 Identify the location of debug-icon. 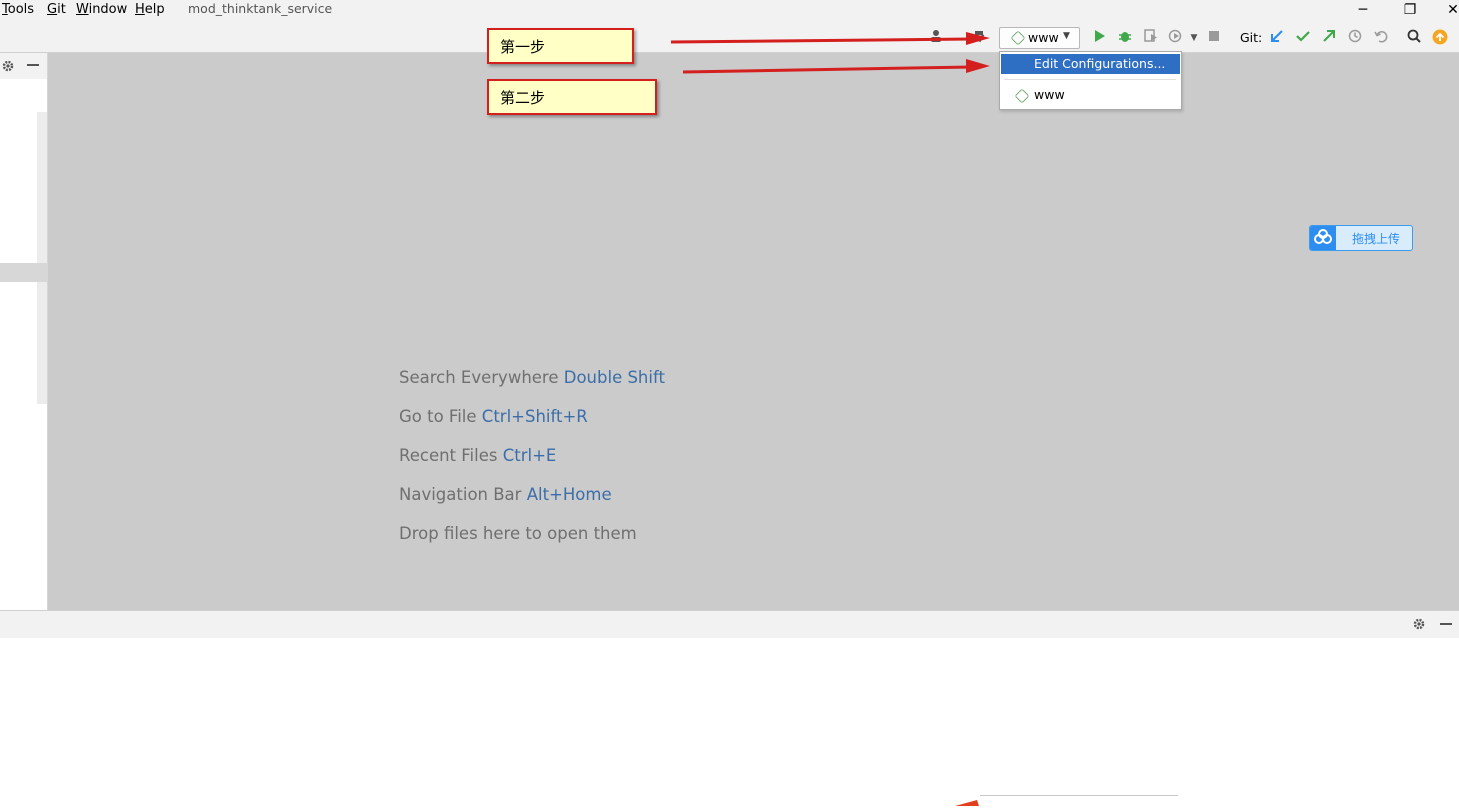
(1125, 38).